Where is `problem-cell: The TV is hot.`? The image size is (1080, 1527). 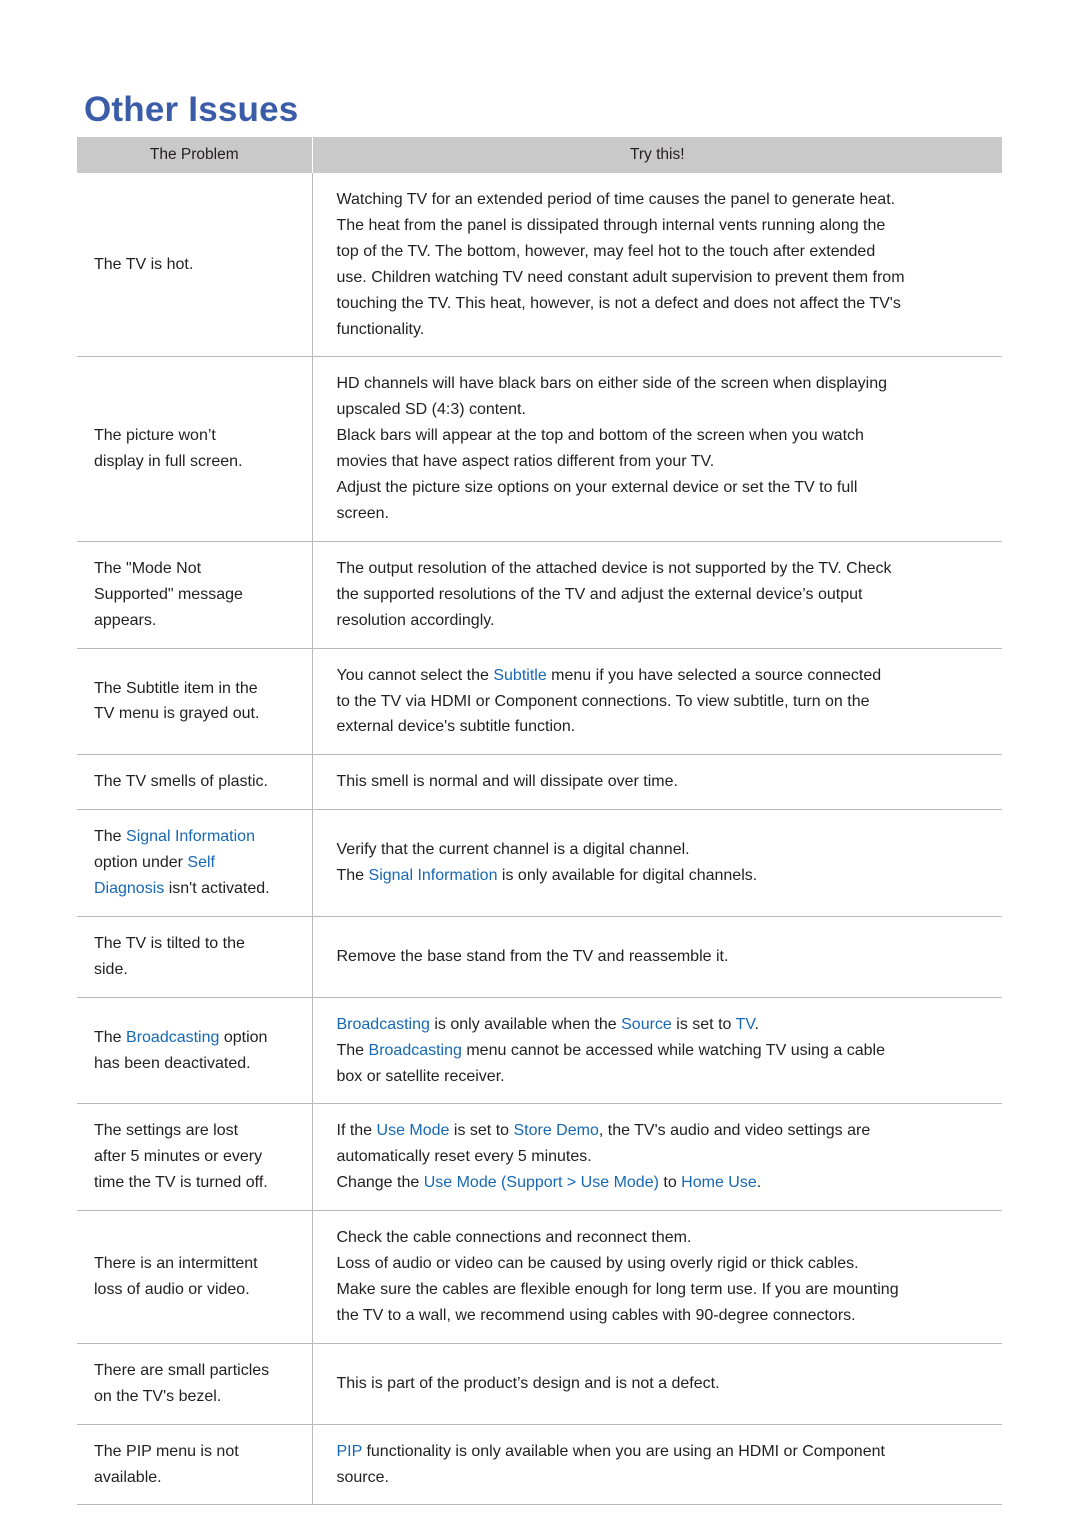
problem-cell: The TV is hot. is located at coordinates (195, 265).